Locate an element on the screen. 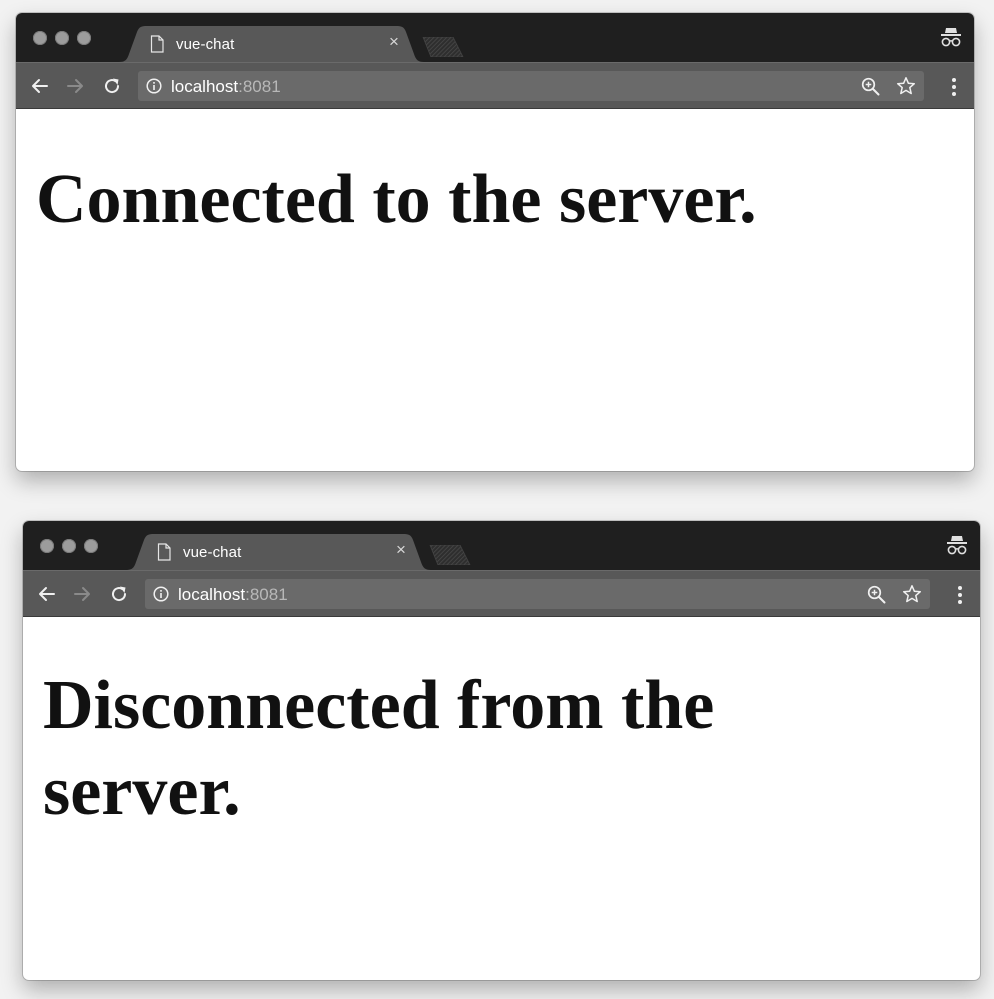 The width and height of the screenshot is (994, 999). page-content: Connected to the server. is located at coordinates (495, 176).